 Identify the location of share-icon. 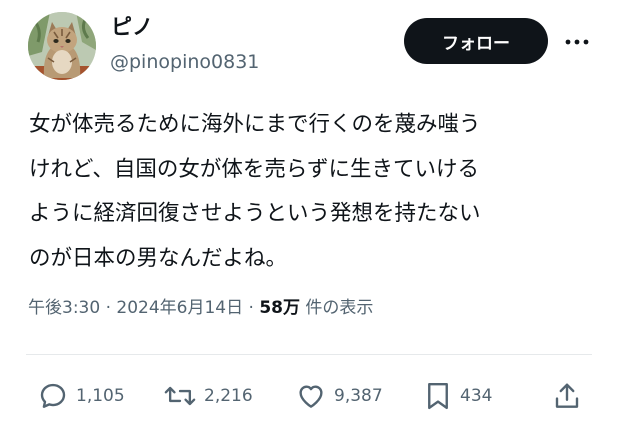
(567, 395).